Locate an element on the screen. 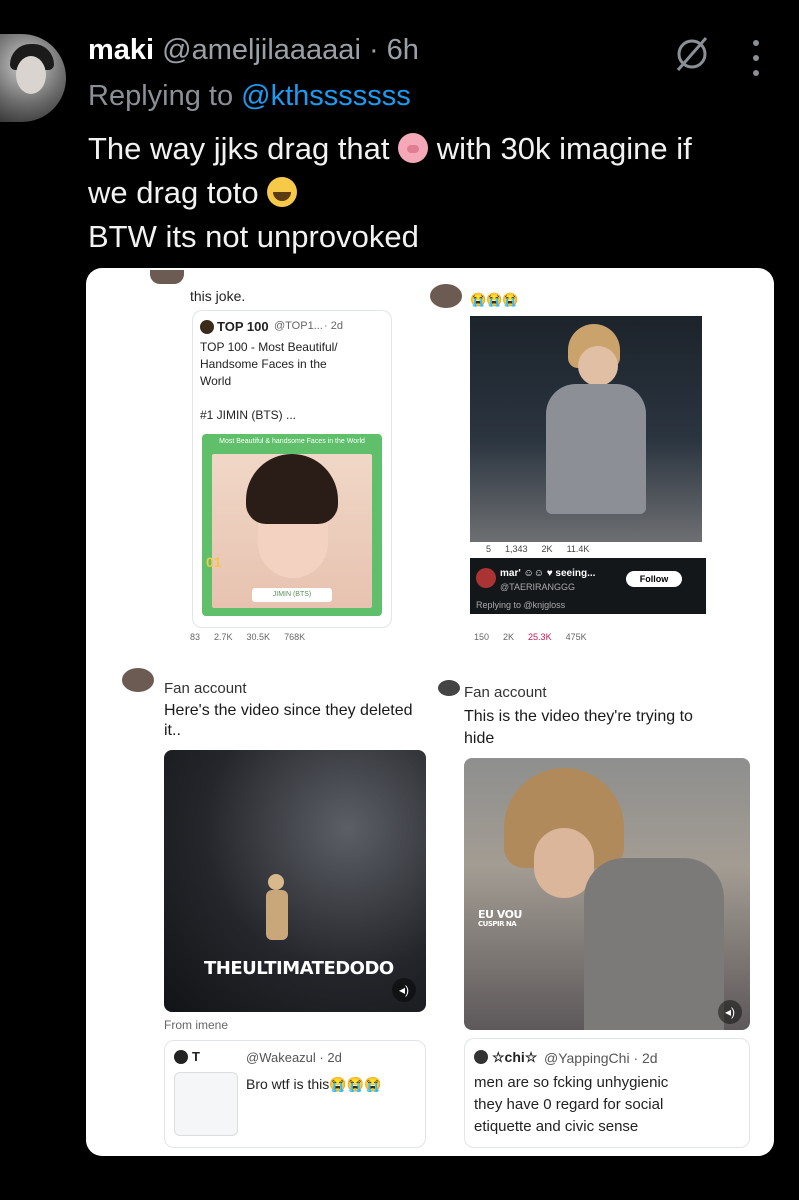  quote-handle-right: @YappingChi · 2d is located at coordinates (601, 1058).